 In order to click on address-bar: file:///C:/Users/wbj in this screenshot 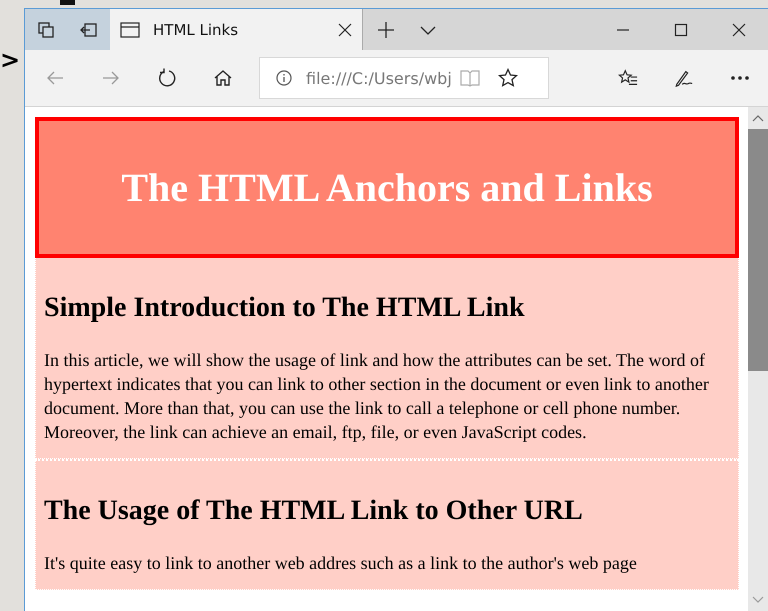, I will do `click(404, 78)`.